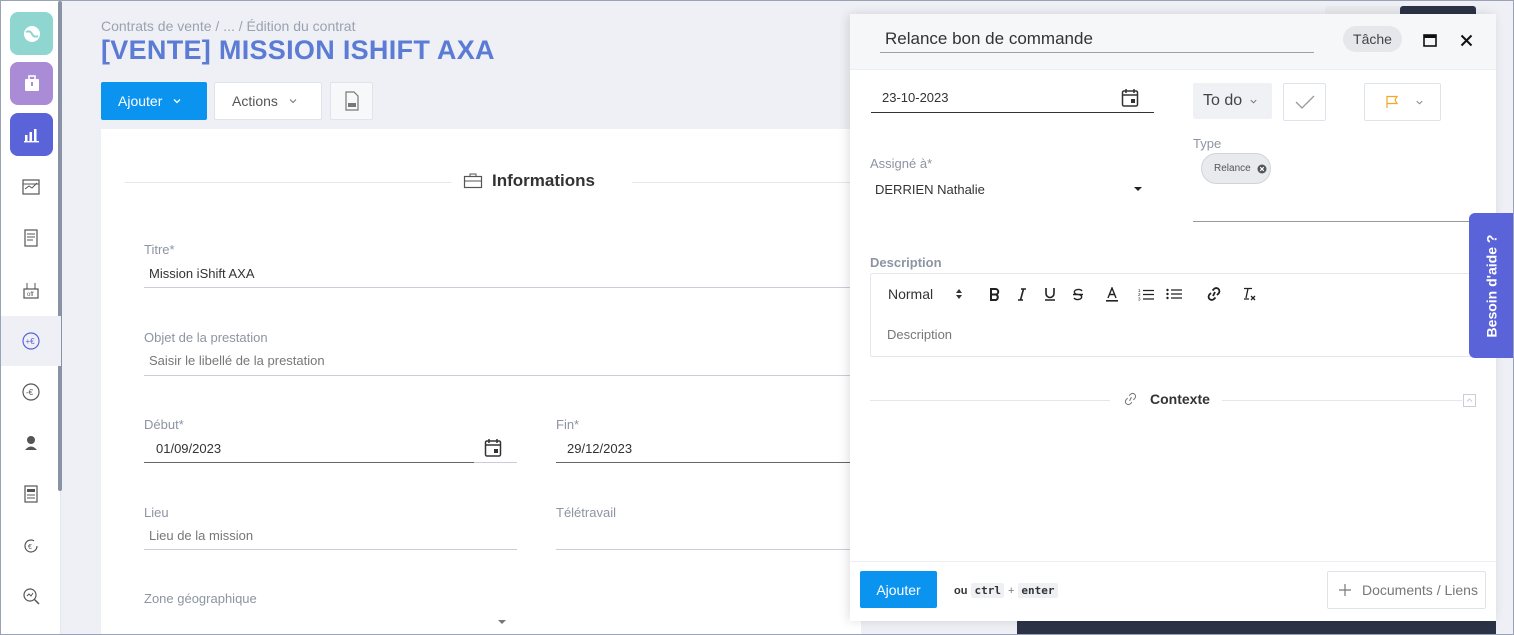 The image size is (1514, 635). I want to click on euro-cycle-icon: €, so click(31, 546).